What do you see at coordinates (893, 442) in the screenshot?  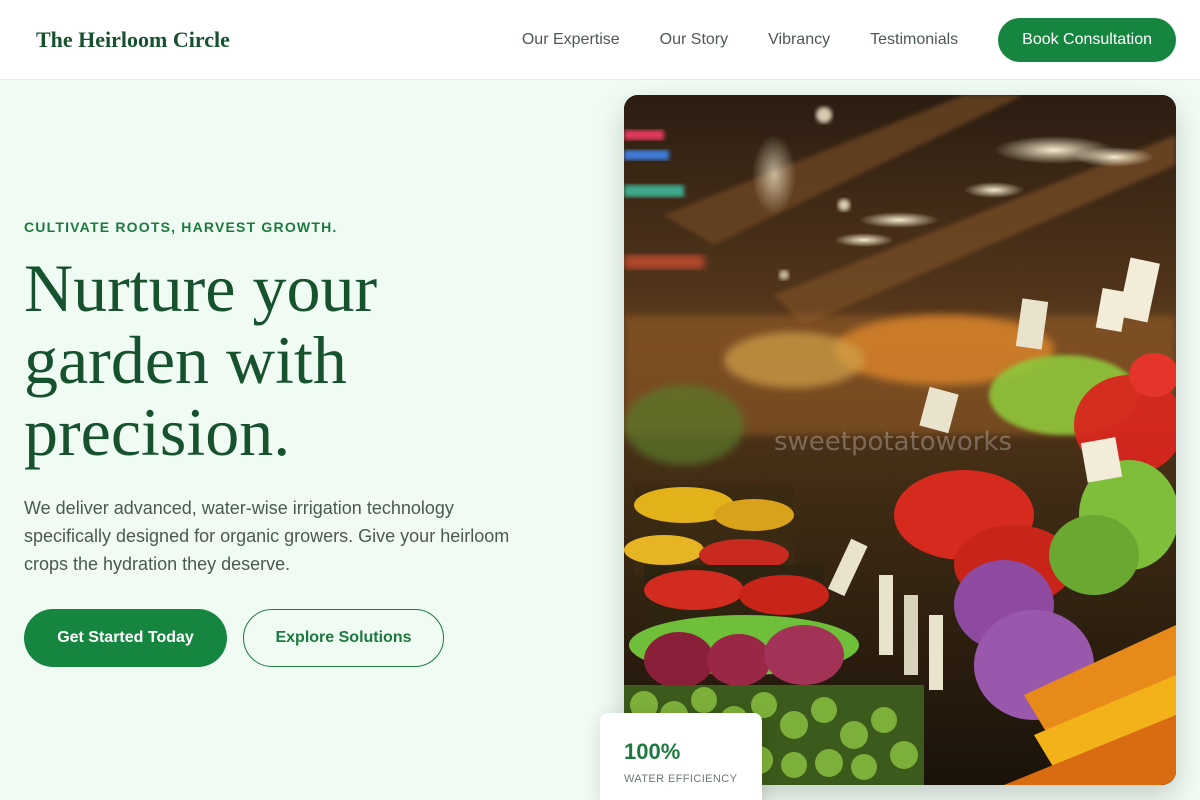 I see `image-watermark: sweetpotatoworks` at bounding box center [893, 442].